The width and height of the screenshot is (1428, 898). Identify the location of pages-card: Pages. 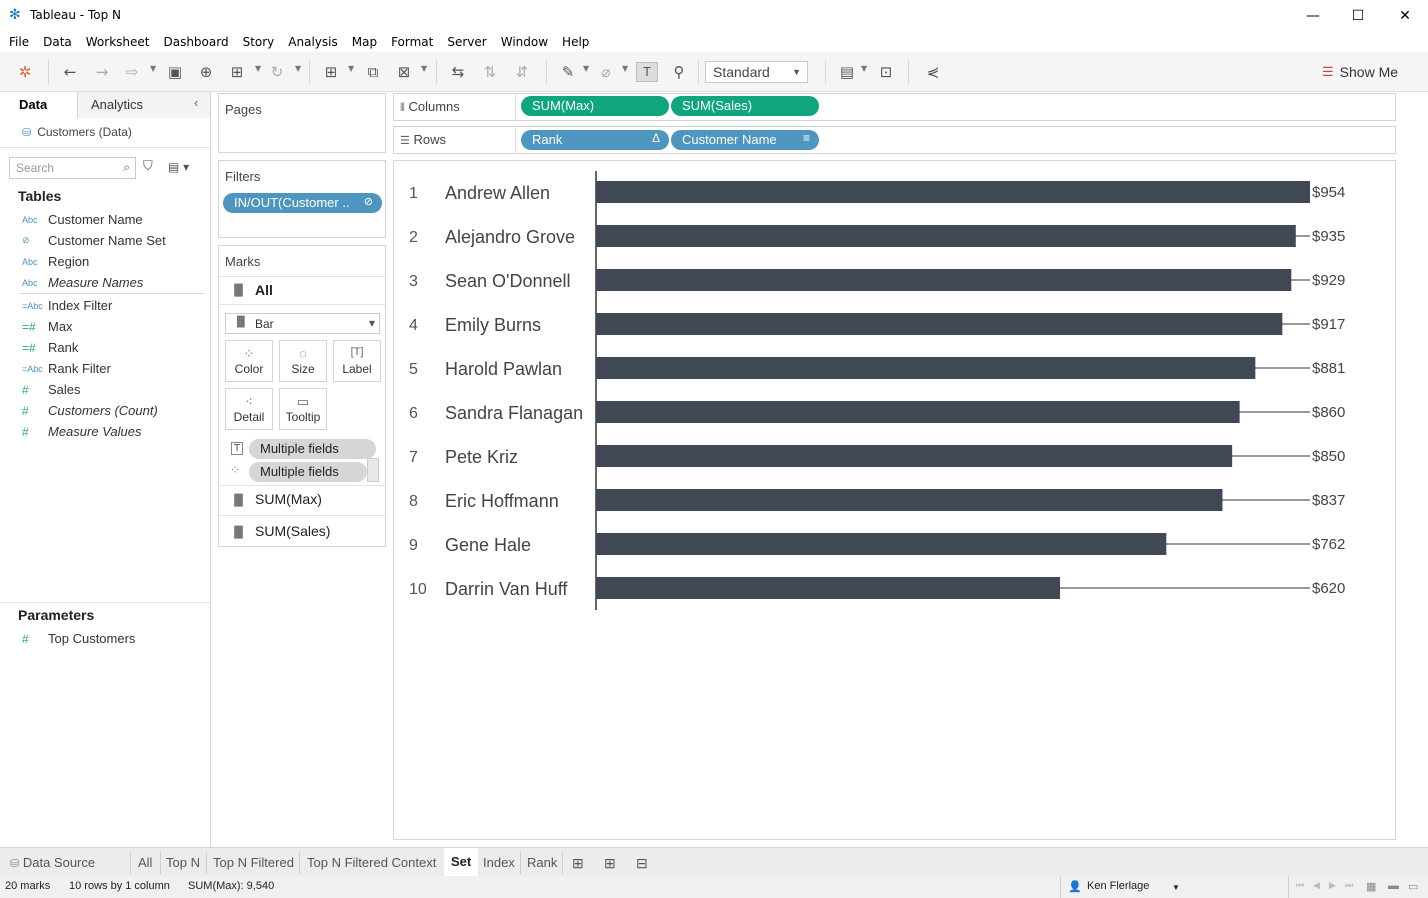
(302, 123).